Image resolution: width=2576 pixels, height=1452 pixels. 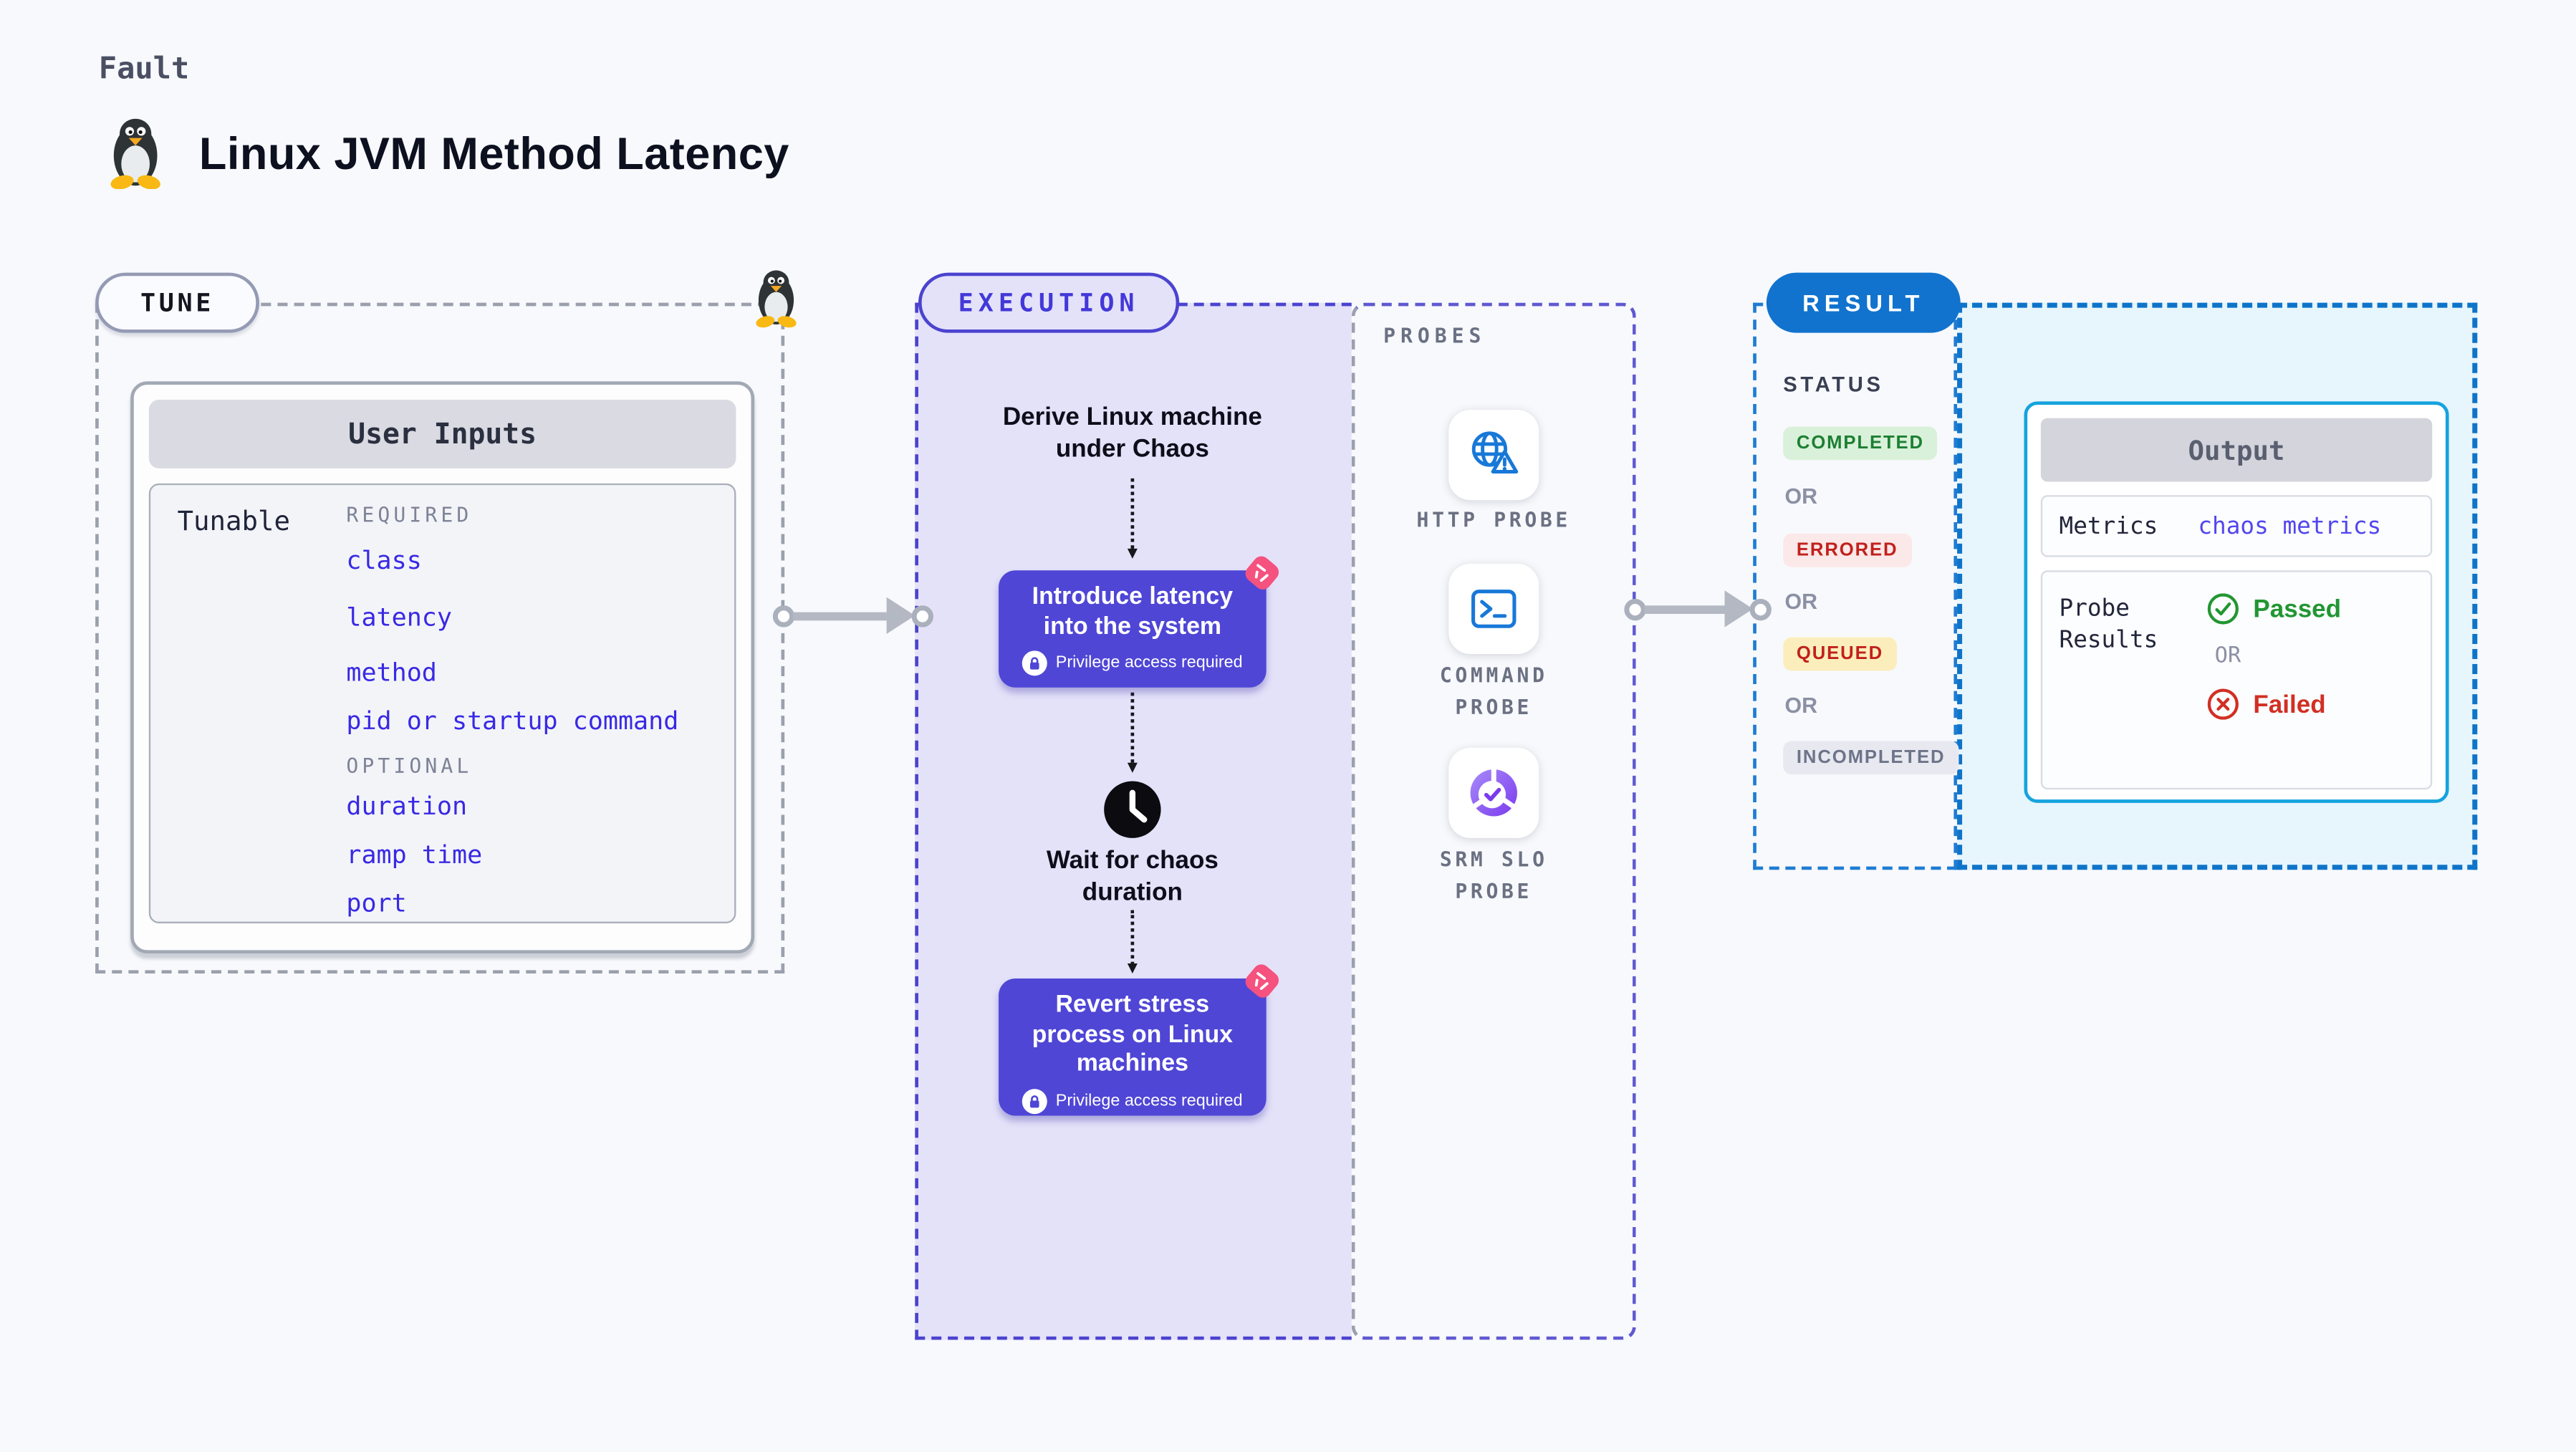 What do you see at coordinates (177, 303) in the screenshot?
I see `tune-pill: TUNE` at bounding box center [177, 303].